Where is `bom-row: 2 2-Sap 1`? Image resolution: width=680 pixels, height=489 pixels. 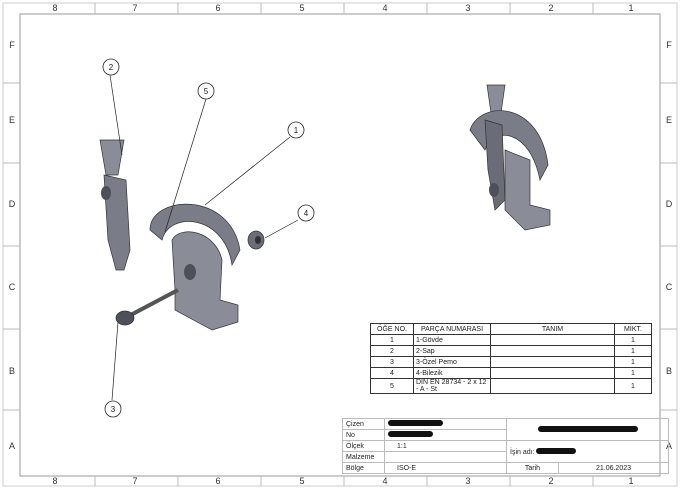
bom-row: 2 2-Sap 1 is located at coordinates (511, 351).